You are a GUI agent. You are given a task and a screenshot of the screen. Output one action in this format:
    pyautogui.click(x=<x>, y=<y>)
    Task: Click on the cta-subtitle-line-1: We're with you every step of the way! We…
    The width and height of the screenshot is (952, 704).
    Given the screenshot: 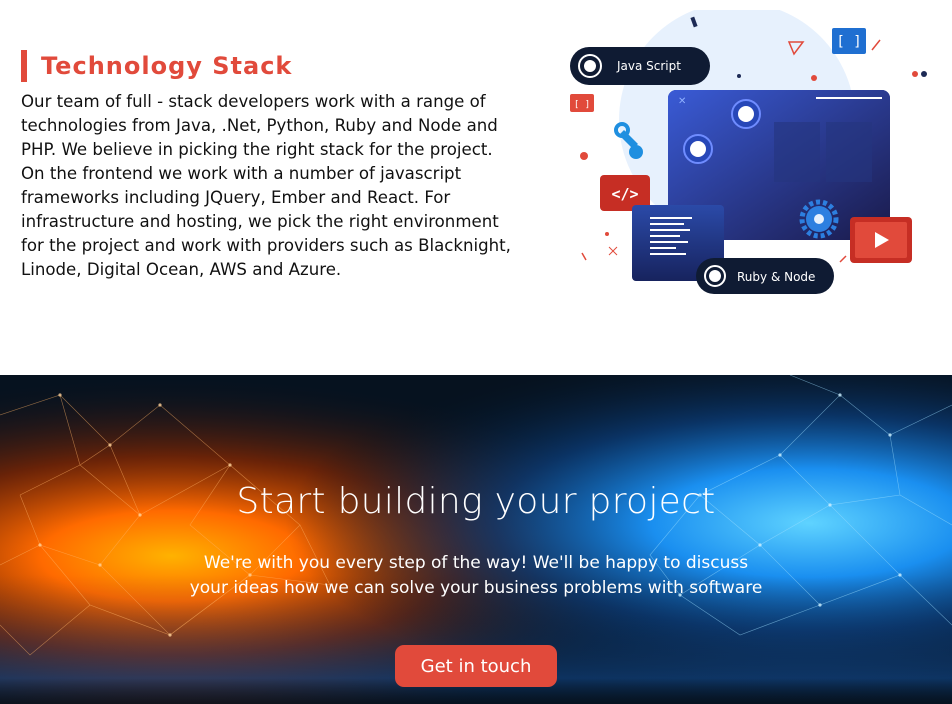 What is the action you would take?
    pyautogui.click(x=476, y=563)
    